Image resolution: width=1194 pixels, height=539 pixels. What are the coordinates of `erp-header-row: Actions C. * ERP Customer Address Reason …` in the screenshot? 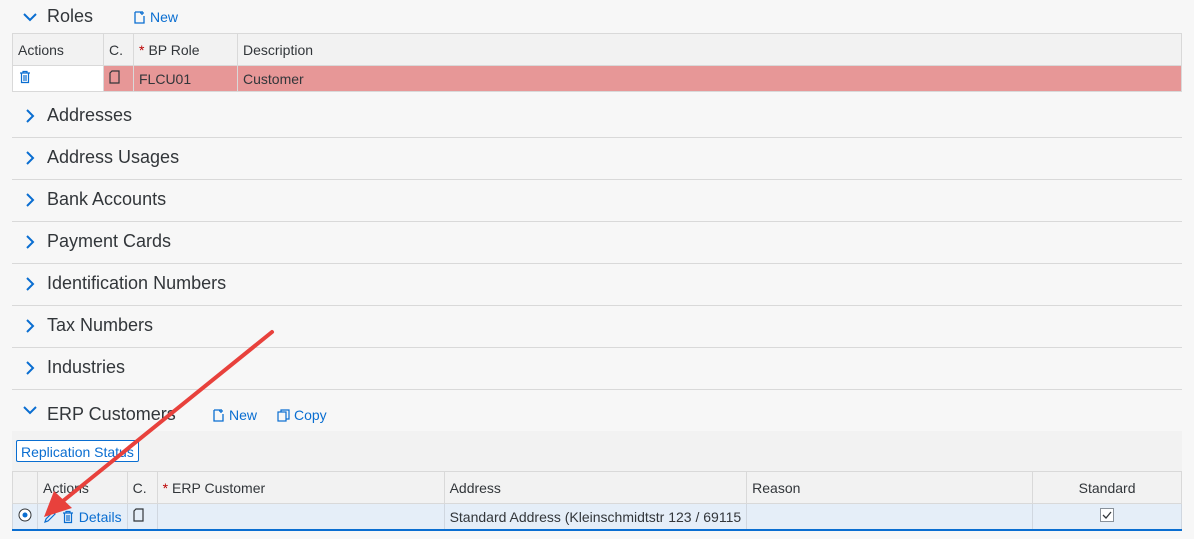 It's located at (597, 487).